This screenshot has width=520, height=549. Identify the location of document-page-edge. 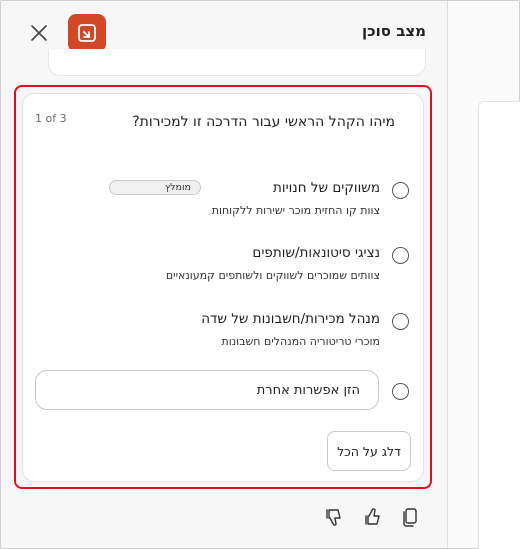
(499, 325).